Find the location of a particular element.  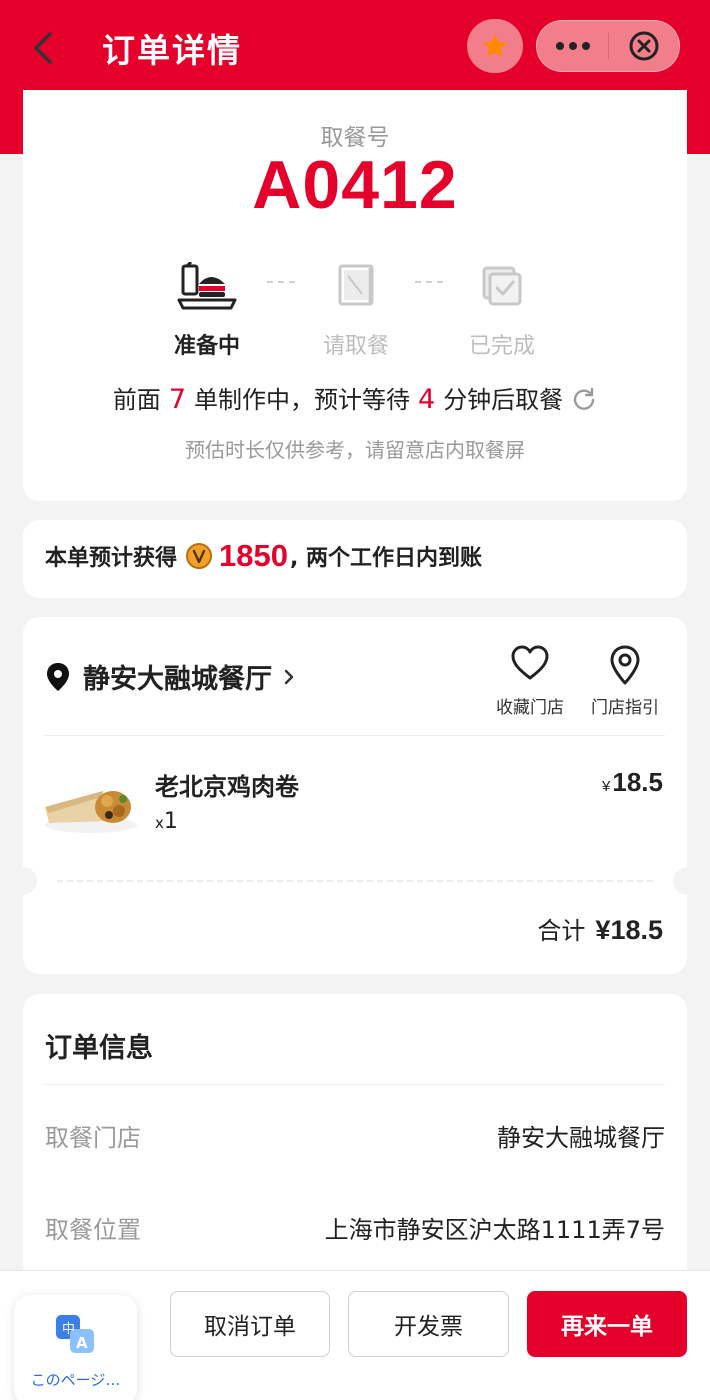

store-guide-button: 门店指引 is located at coordinates (625, 681).